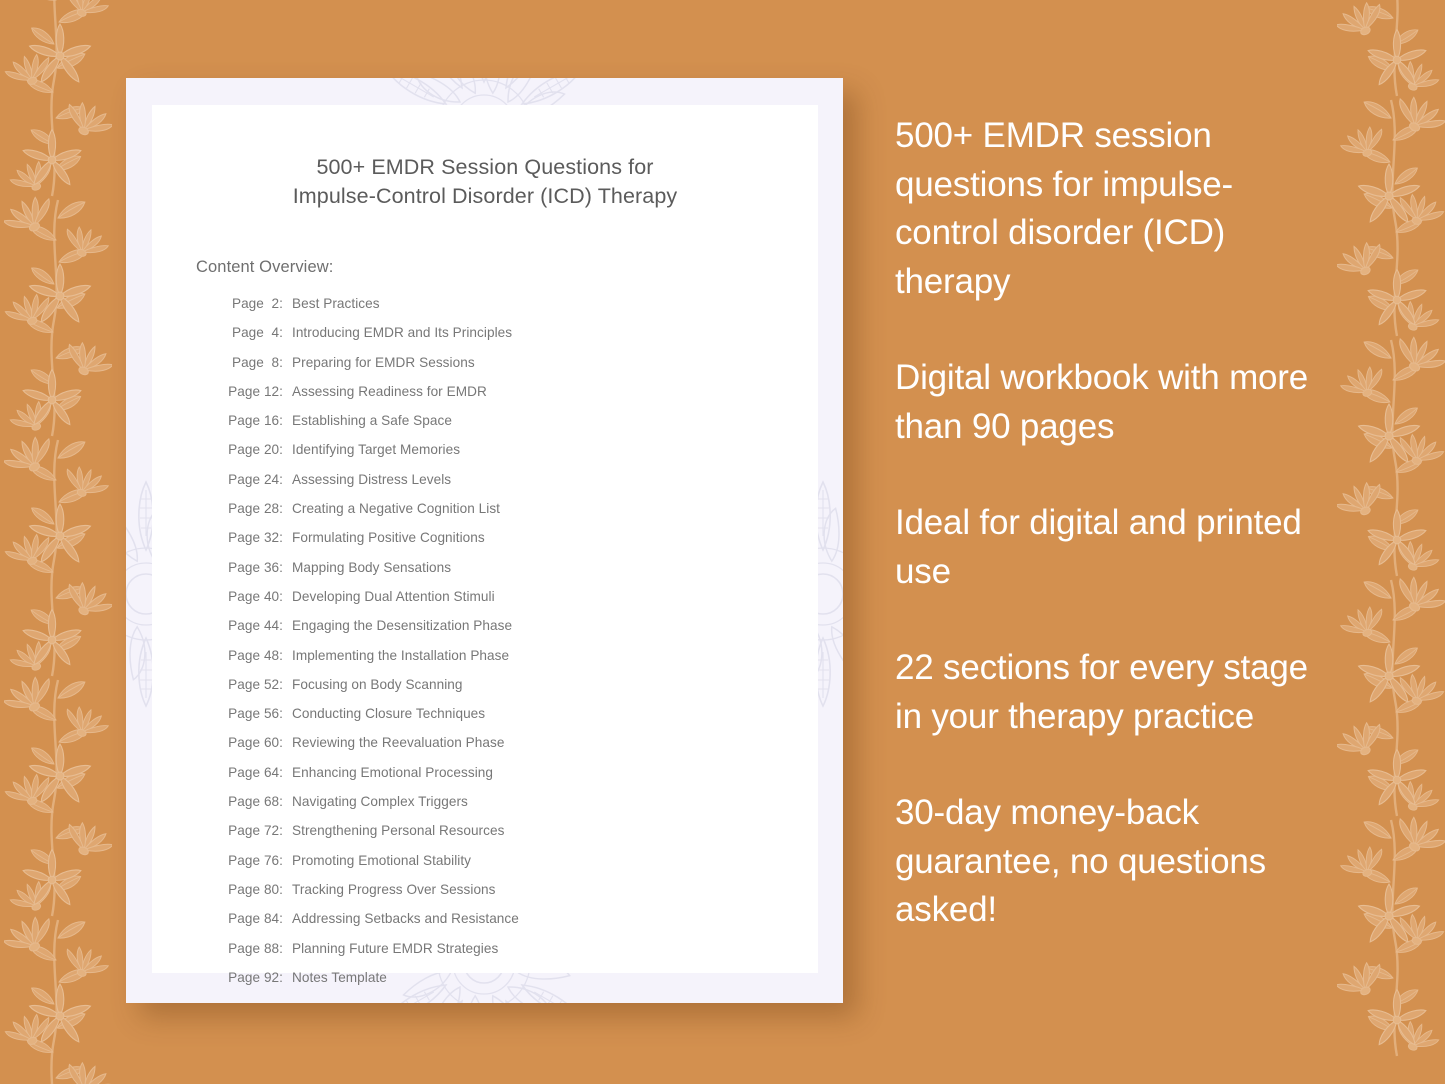 This screenshot has height=1084, width=1445. What do you see at coordinates (255, 391) in the screenshot?
I see `toc-entry-page: Page 12:` at bounding box center [255, 391].